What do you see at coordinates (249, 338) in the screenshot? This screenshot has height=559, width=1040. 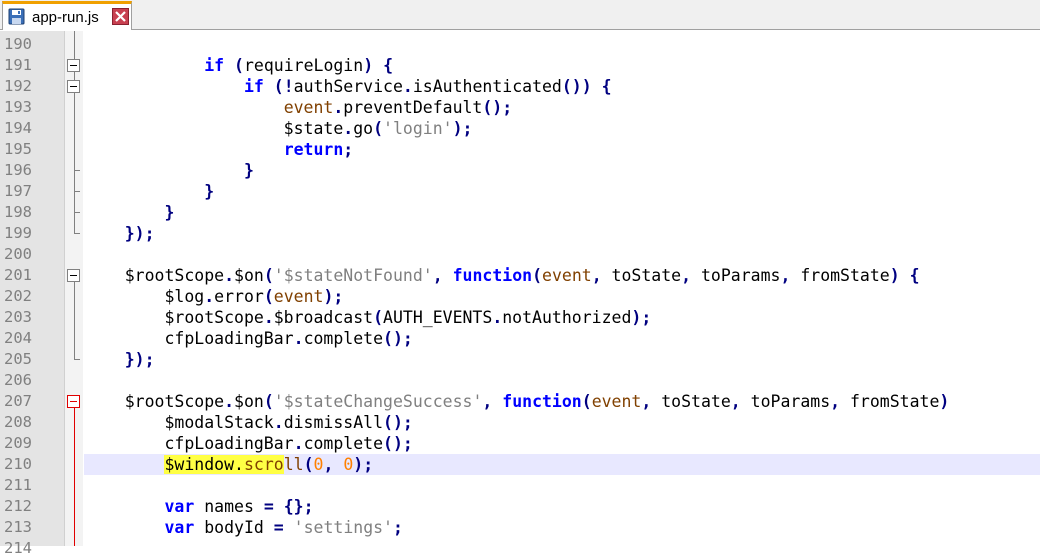 I see `code-text: cfpLoadingBar.complete();` at bounding box center [249, 338].